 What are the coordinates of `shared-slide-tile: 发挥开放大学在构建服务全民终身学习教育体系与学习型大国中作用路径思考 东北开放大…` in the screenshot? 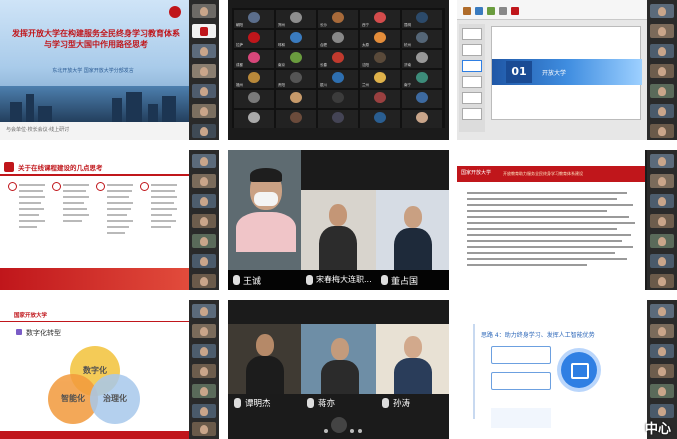 It's located at (109, 70).